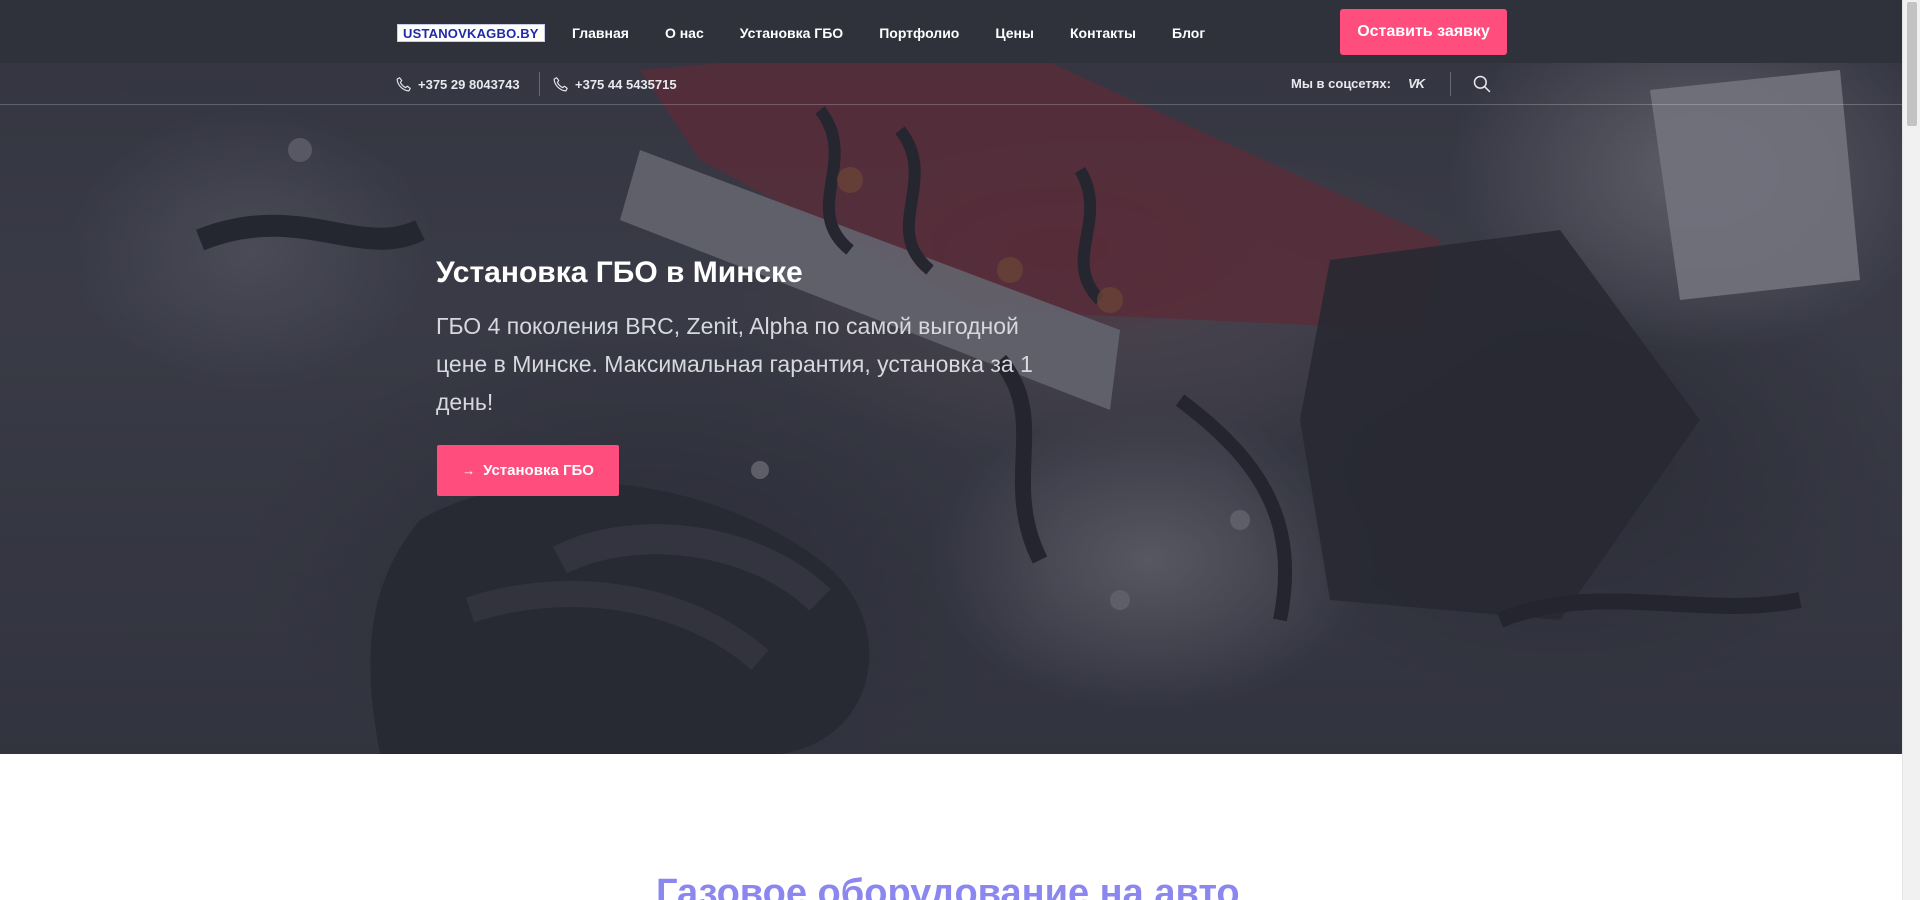  What do you see at coordinates (1423, 32) in the screenshot?
I see `submit-request-button: Оставить заявку` at bounding box center [1423, 32].